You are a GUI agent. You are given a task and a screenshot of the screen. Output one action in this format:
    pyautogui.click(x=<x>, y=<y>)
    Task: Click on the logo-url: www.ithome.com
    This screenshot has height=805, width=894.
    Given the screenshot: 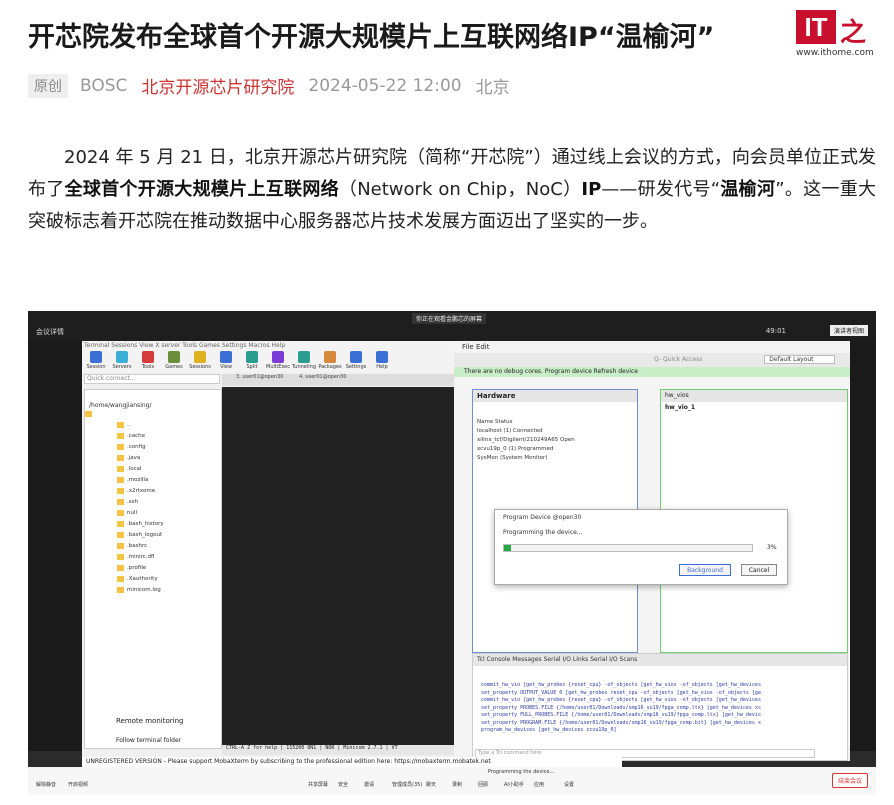 What is the action you would take?
    pyautogui.click(x=835, y=53)
    